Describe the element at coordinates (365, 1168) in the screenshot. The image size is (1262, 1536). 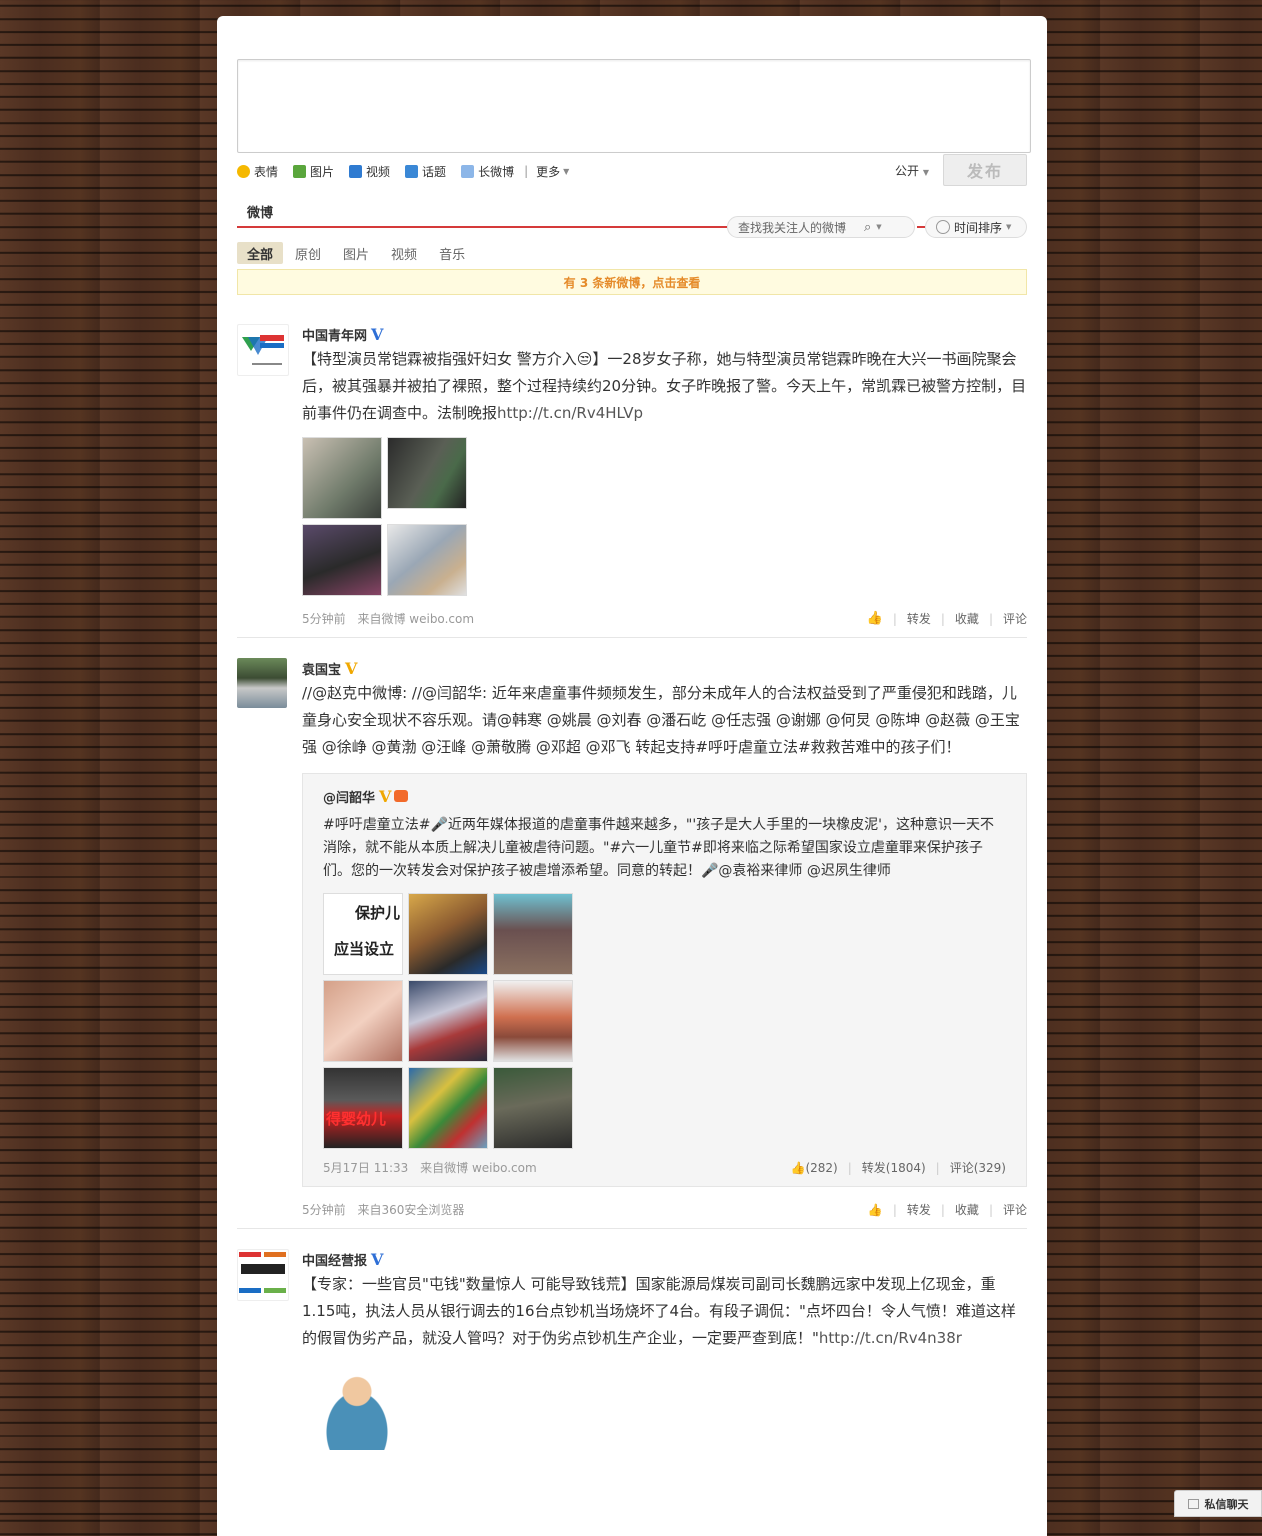
I see `quote-time: 5月17日 11:33` at that location.